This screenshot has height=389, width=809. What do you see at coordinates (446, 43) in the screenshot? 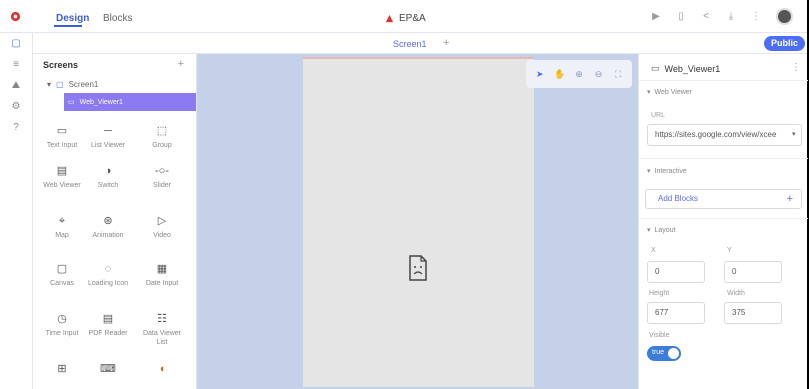
I see `add-screen-button: +` at bounding box center [446, 43].